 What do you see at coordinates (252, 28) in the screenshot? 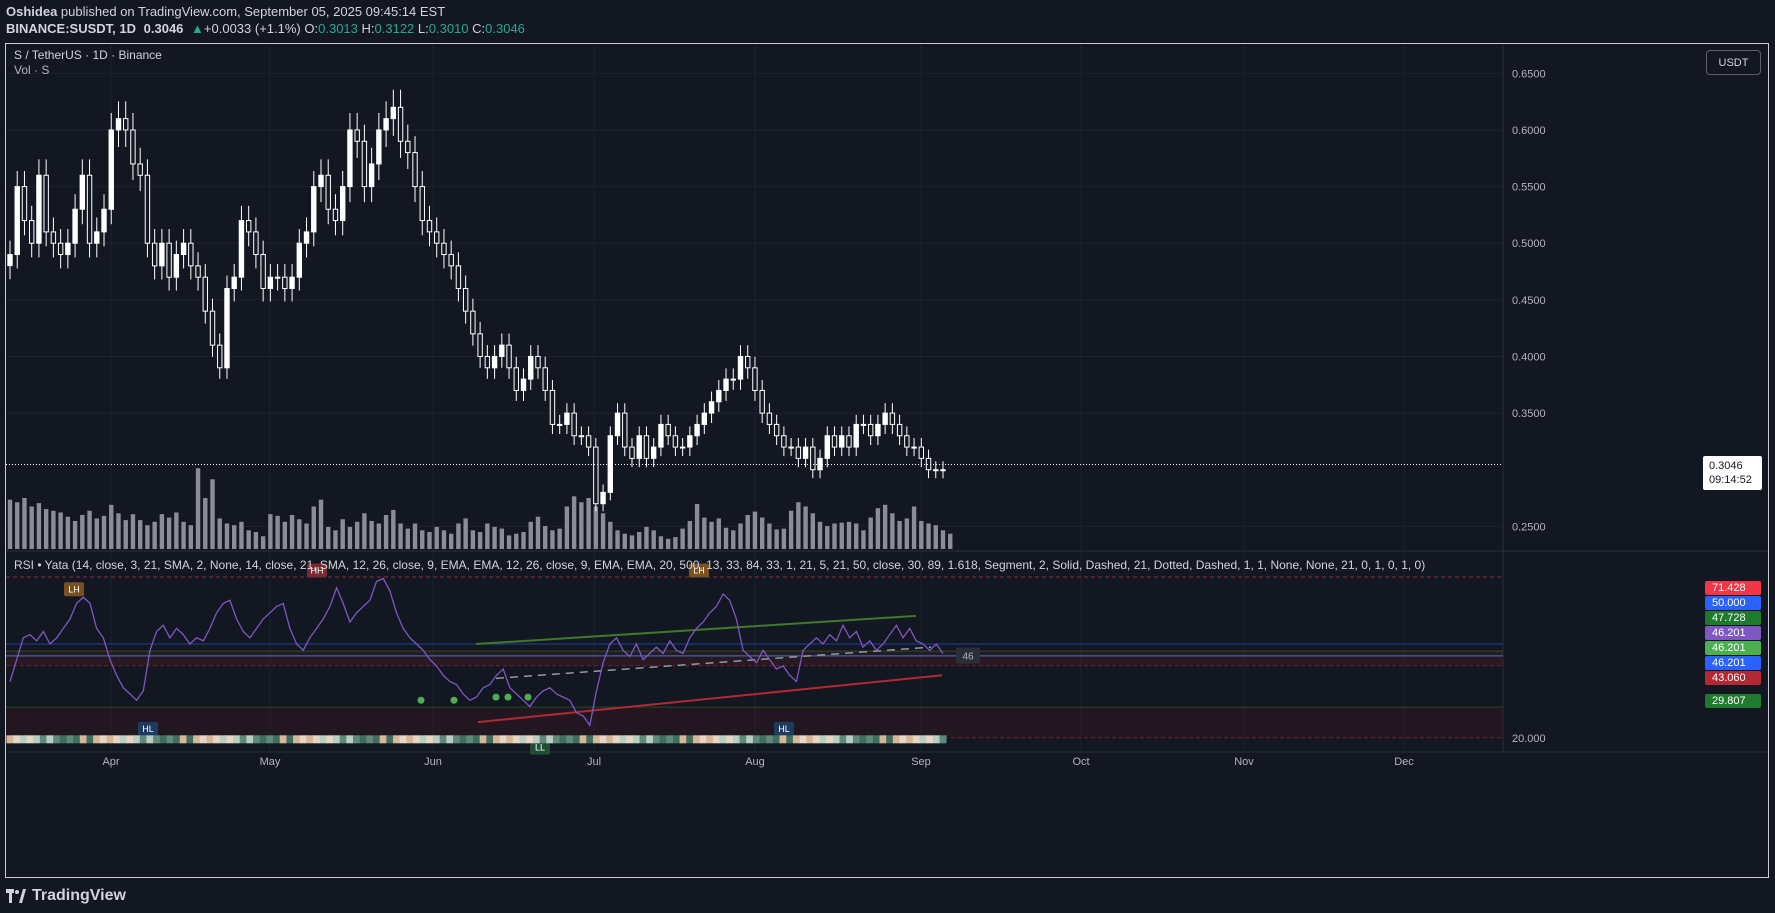
I see `price-change: +0.0033 (+1.1%)` at bounding box center [252, 28].